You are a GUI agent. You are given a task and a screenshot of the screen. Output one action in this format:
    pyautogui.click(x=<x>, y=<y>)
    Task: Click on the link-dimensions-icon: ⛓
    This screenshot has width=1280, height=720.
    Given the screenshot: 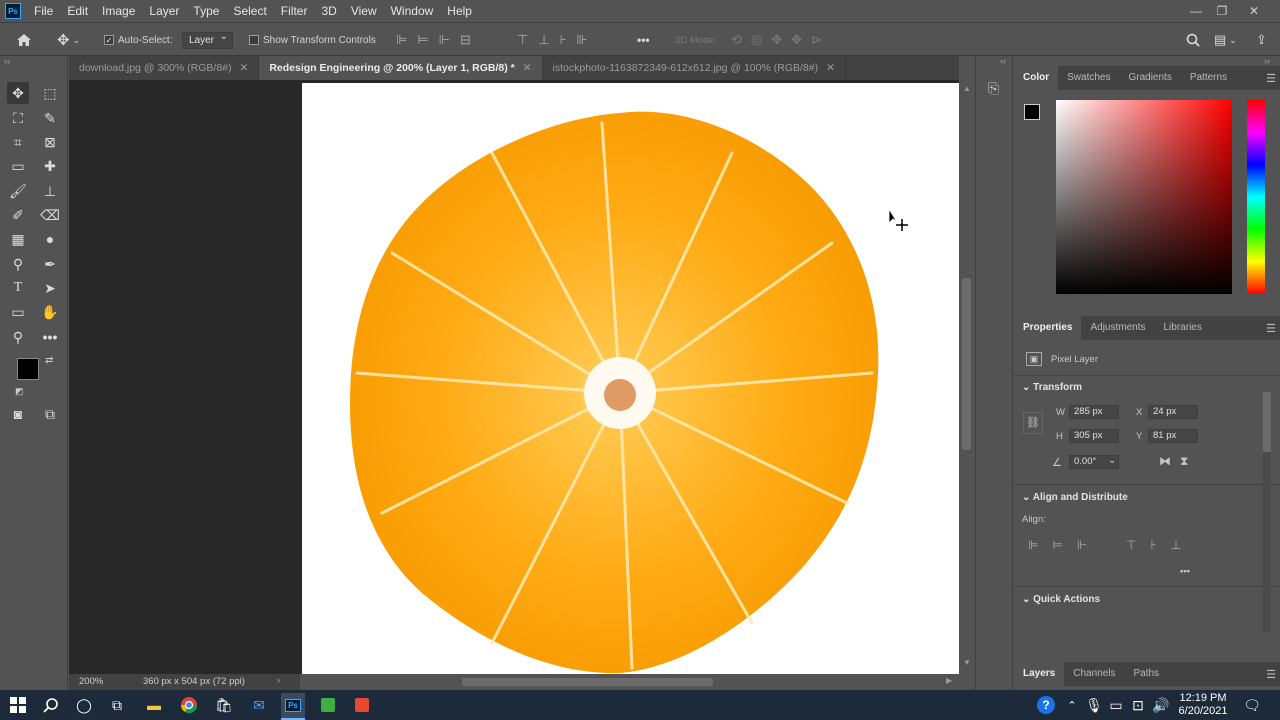 What is the action you would take?
    pyautogui.click(x=1033, y=423)
    